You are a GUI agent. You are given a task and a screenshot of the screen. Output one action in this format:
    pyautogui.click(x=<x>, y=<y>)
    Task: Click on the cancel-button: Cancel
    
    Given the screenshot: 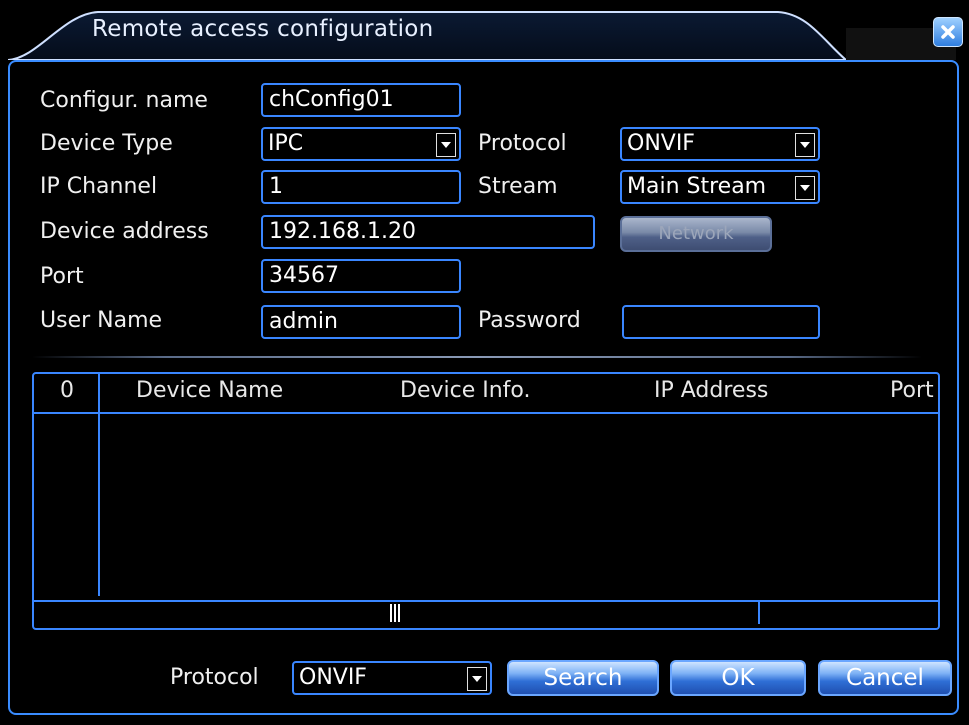 What is the action you would take?
    pyautogui.click(x=885, y=678)
    